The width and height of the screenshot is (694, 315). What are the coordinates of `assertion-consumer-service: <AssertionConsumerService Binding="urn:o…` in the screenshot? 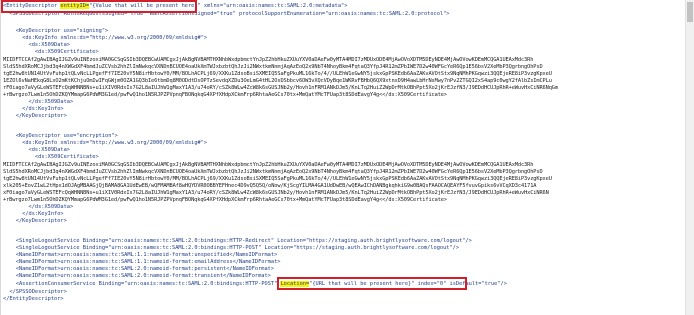 It's located at (255, 284).